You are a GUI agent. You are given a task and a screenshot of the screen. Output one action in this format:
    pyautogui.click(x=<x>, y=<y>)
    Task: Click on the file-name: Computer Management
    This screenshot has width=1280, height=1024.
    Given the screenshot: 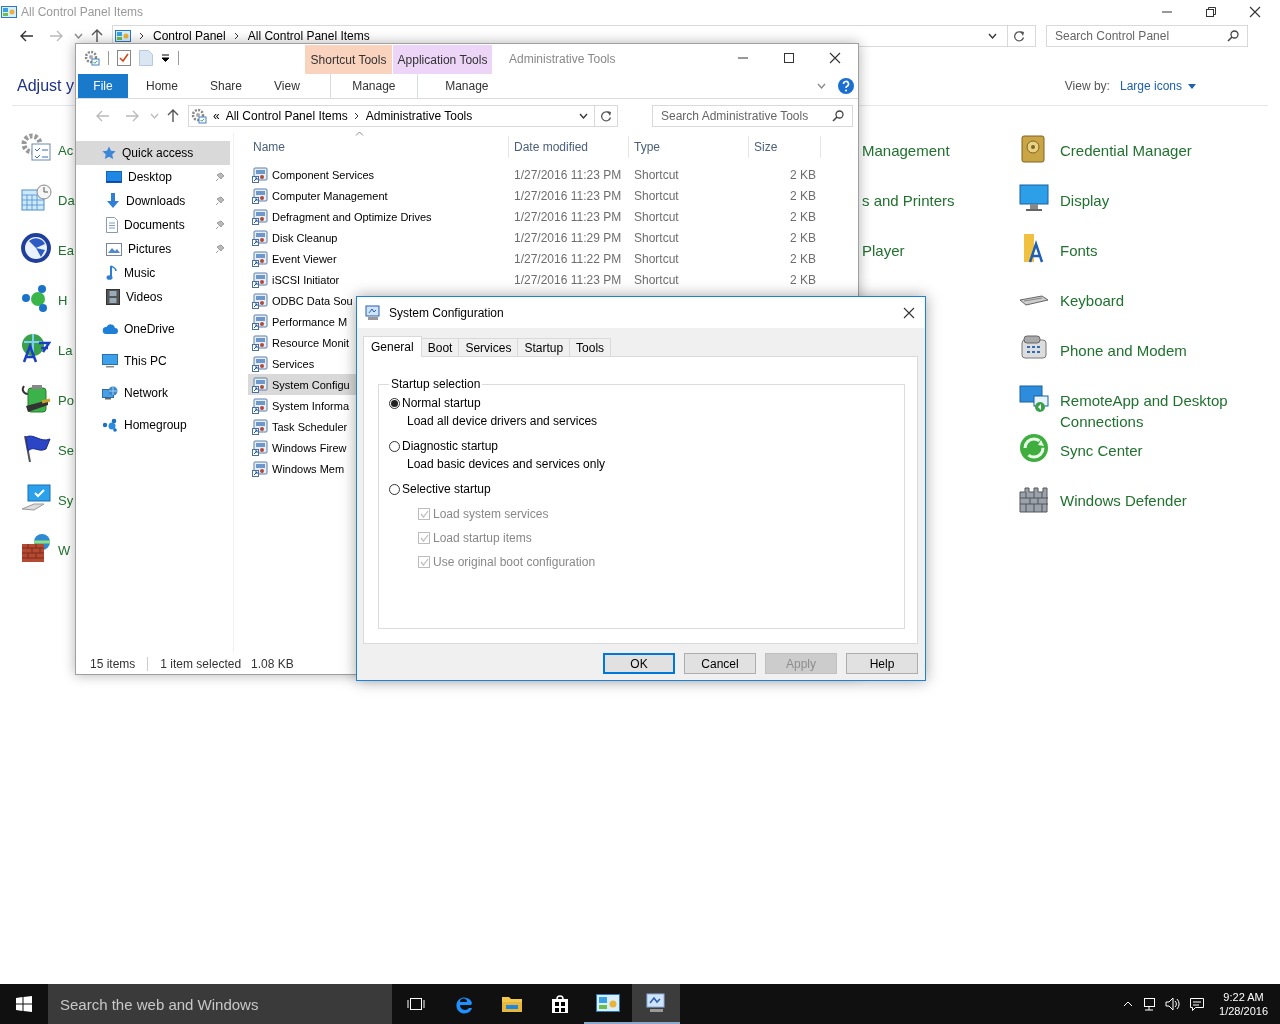 What is the action you would take?
    pyautogui.click(x=330, y=195)
    